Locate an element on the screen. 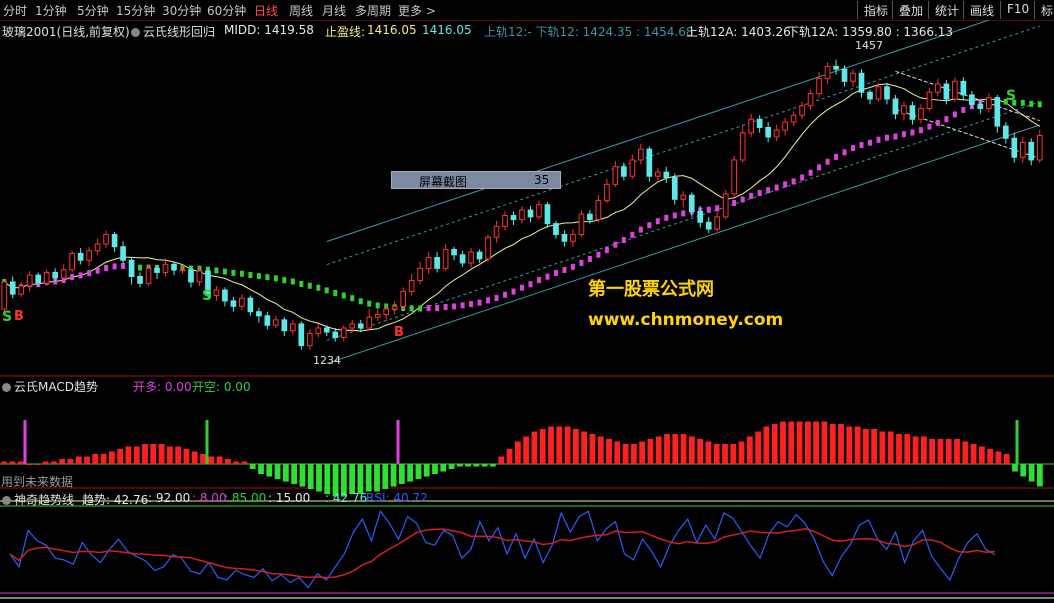  indicator-button: 指标 is located at coordinates (875, 10).